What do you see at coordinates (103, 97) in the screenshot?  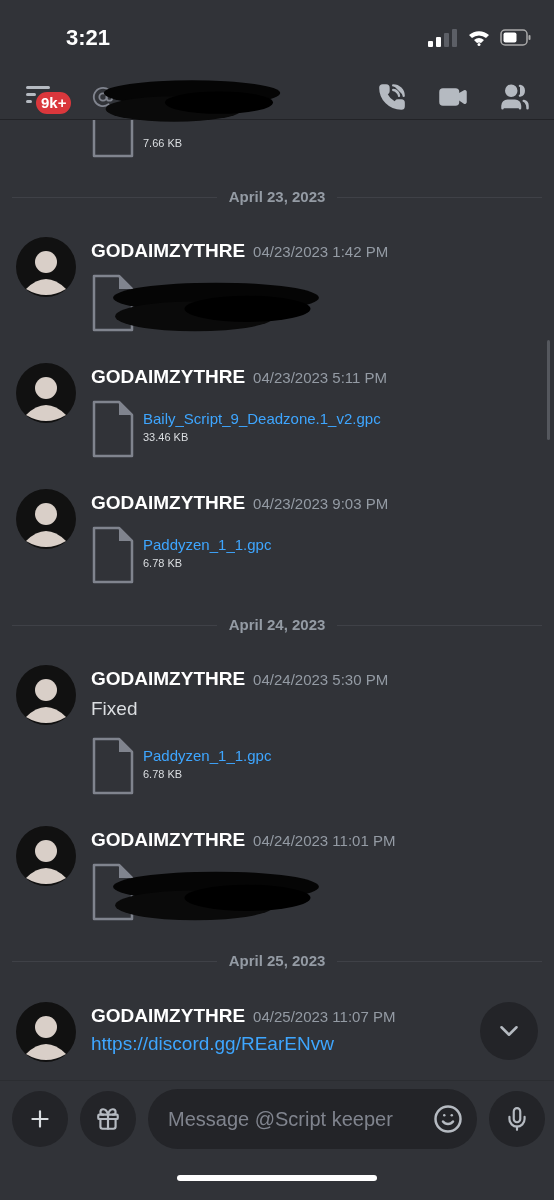 I see `at-sign-icon` at bounding box center [103, 97].